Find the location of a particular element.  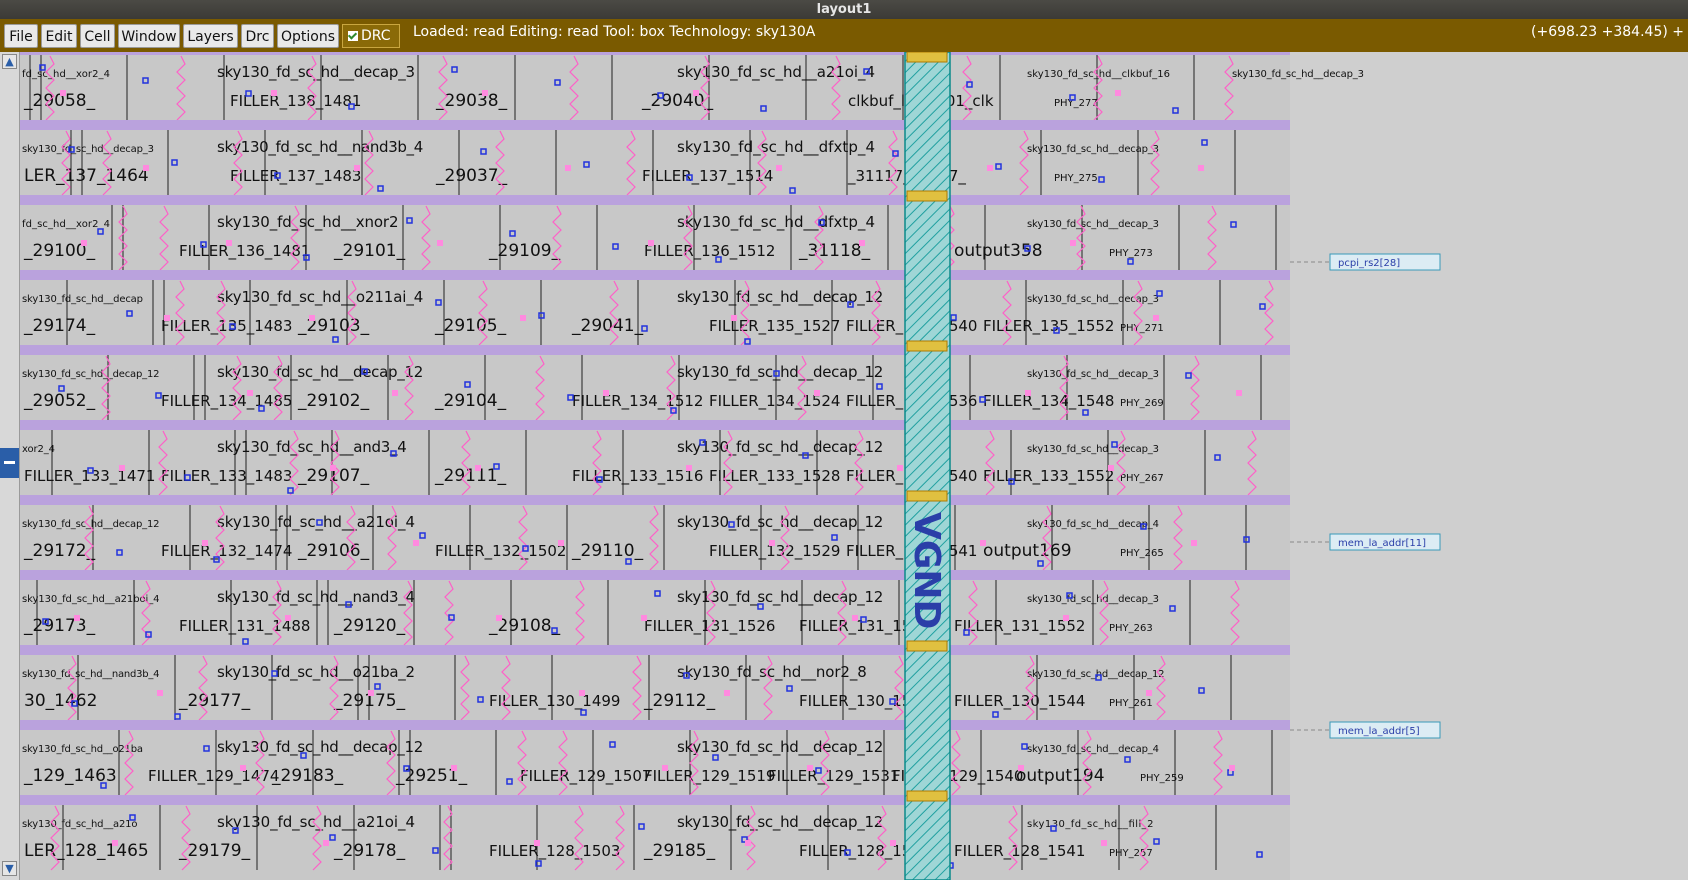

cell-type-label: sky130_fd_sc_hd__a21boi_4 is located at coordinates (91, 599).